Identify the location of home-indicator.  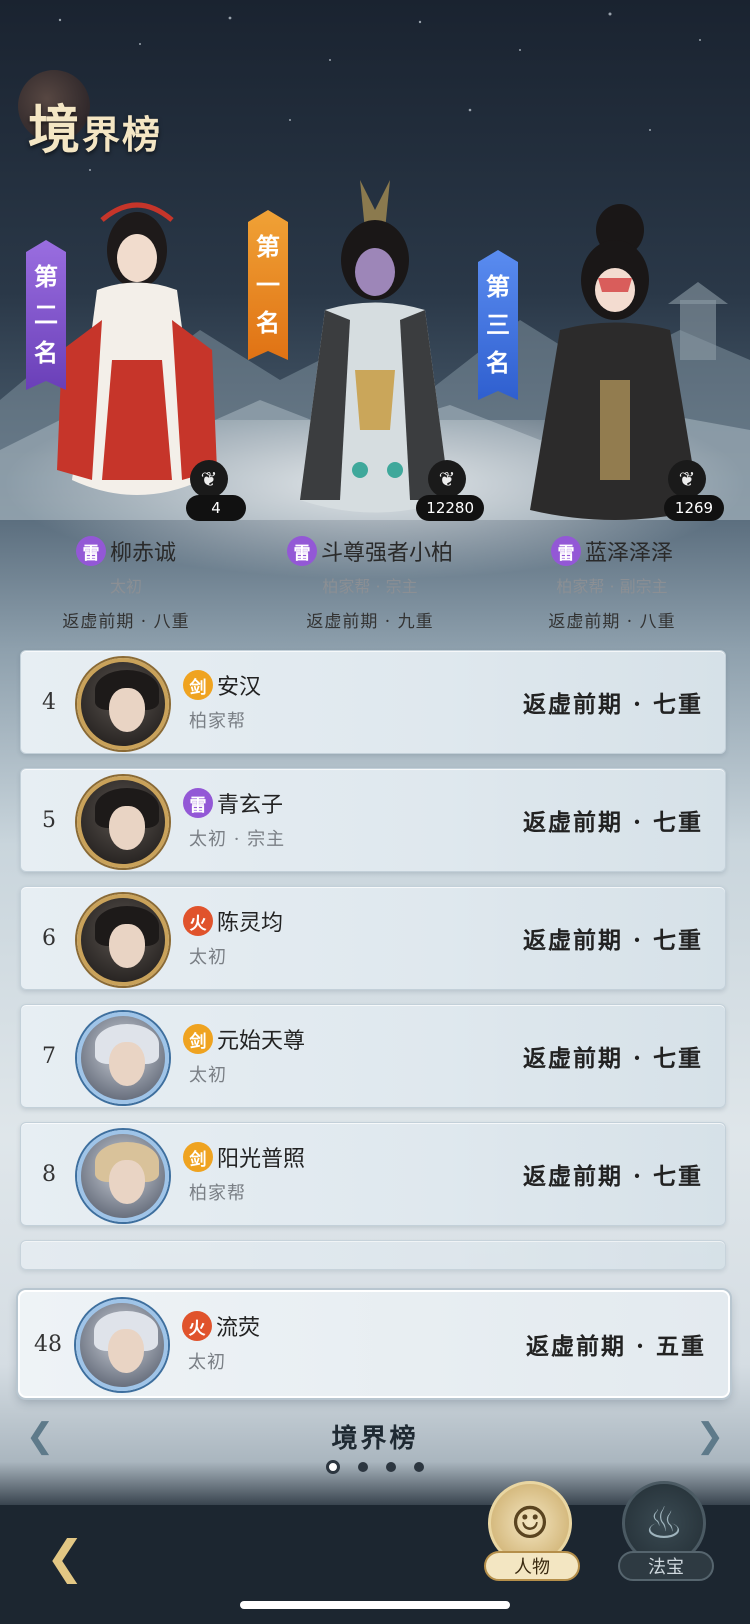
(375, 1605).